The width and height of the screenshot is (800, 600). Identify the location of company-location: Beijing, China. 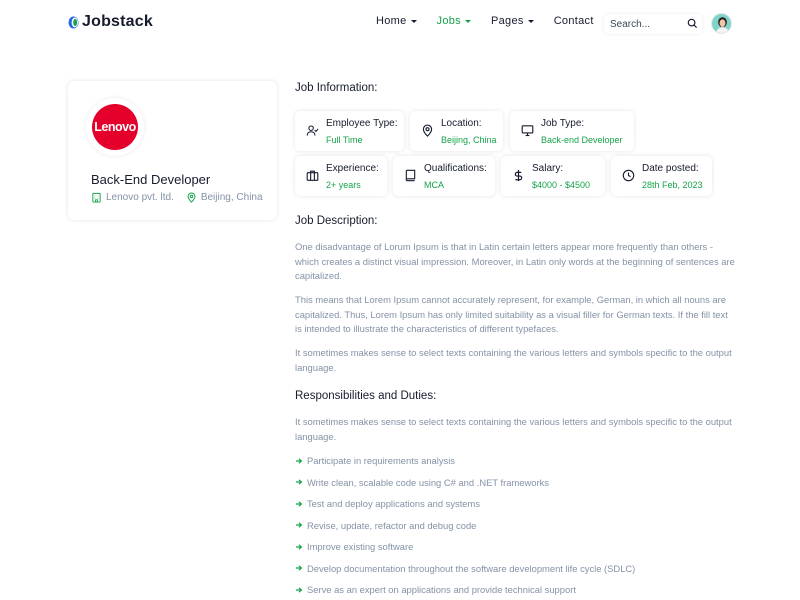
(231, 197).